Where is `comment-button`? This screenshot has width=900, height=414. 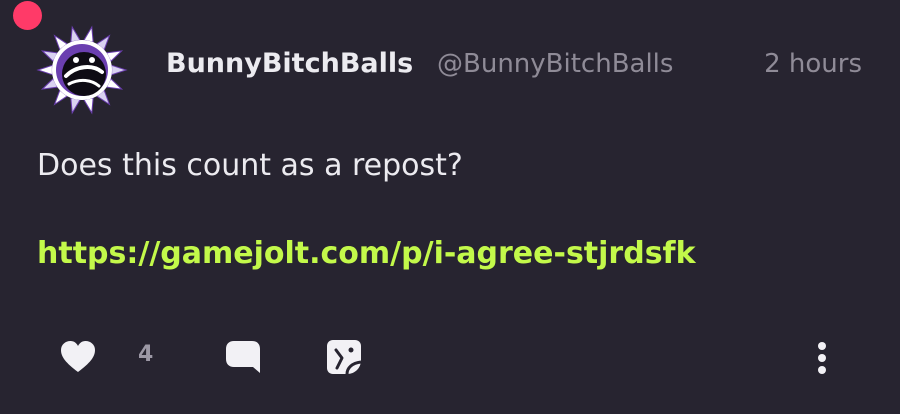 comment-button is located at coordinates (243, 358).